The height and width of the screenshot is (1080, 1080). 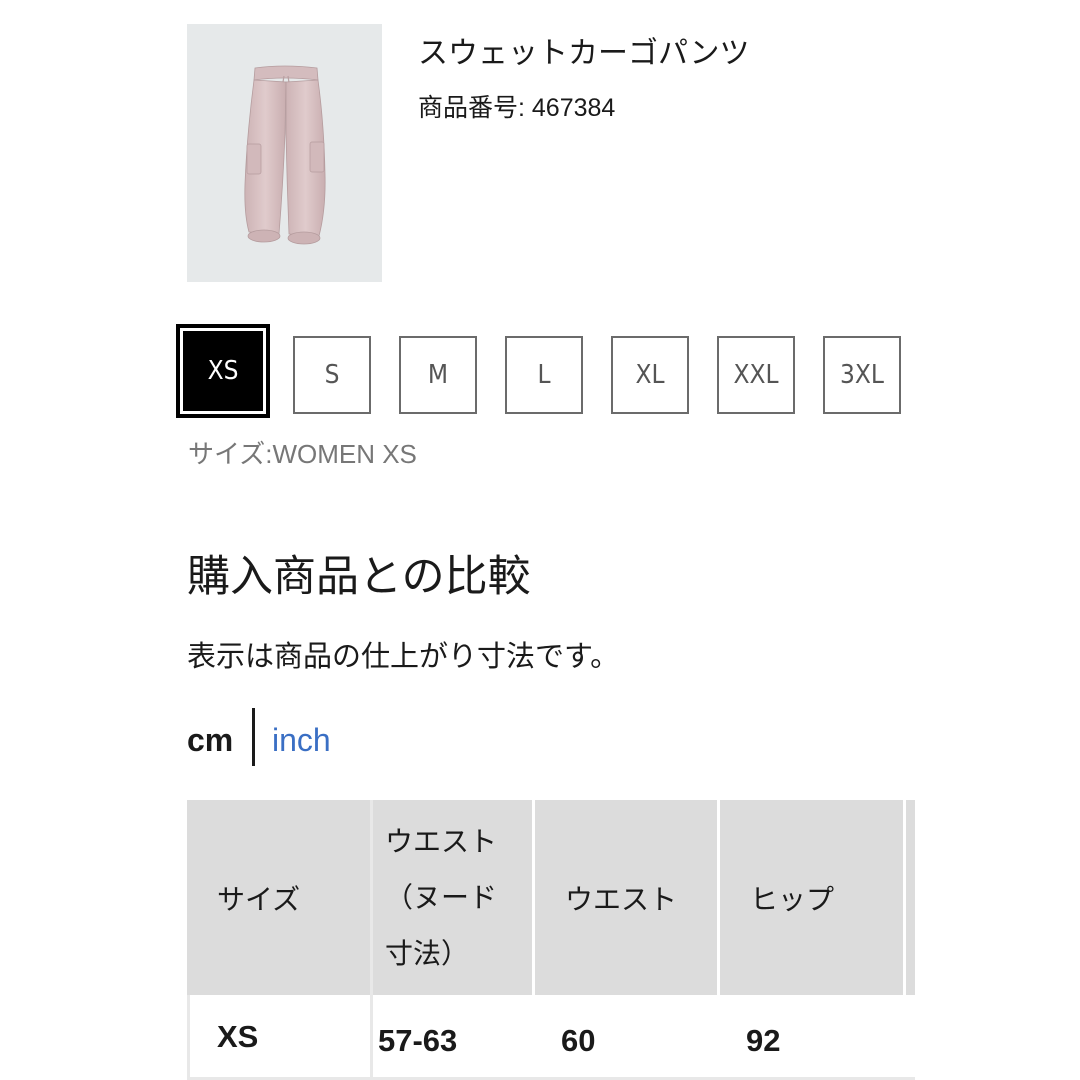 I want to click on product-thumbnail, so click(x=284, y=153).